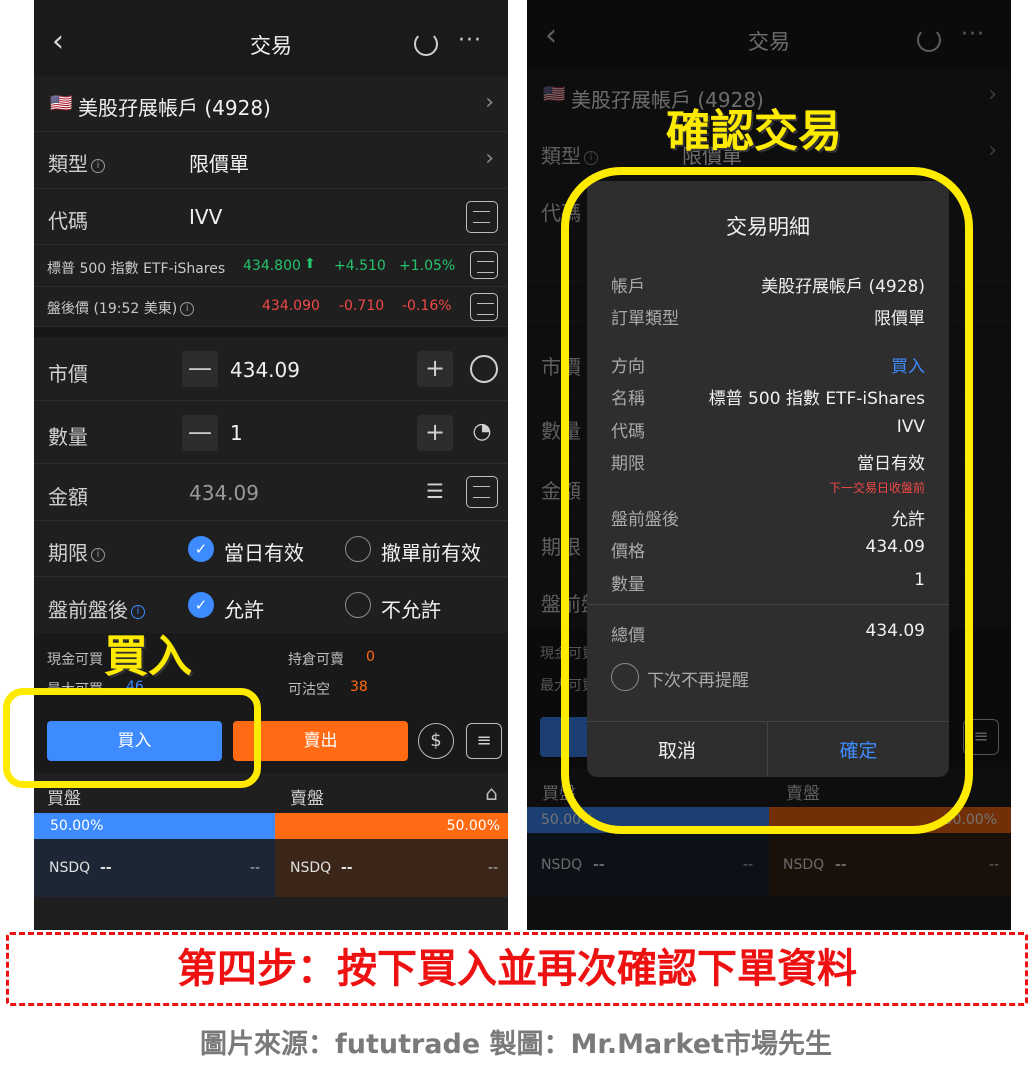  What do you see at coordinates (264, 551) in the screenshot?
I see `validity-option-day: 當日有效` at bounding box center [264, 551].